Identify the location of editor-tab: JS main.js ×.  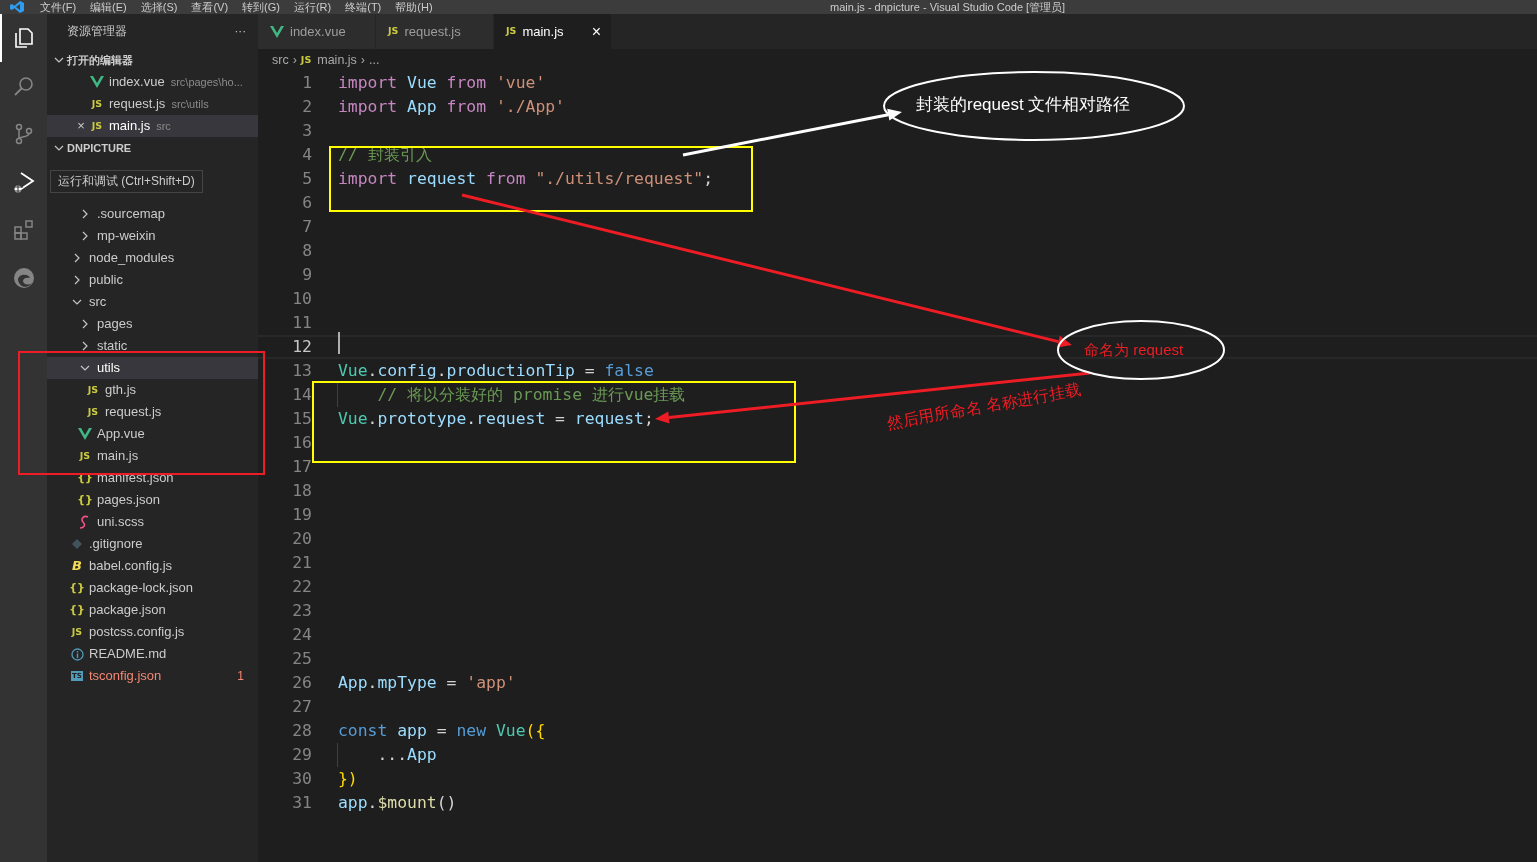
(553, 31).